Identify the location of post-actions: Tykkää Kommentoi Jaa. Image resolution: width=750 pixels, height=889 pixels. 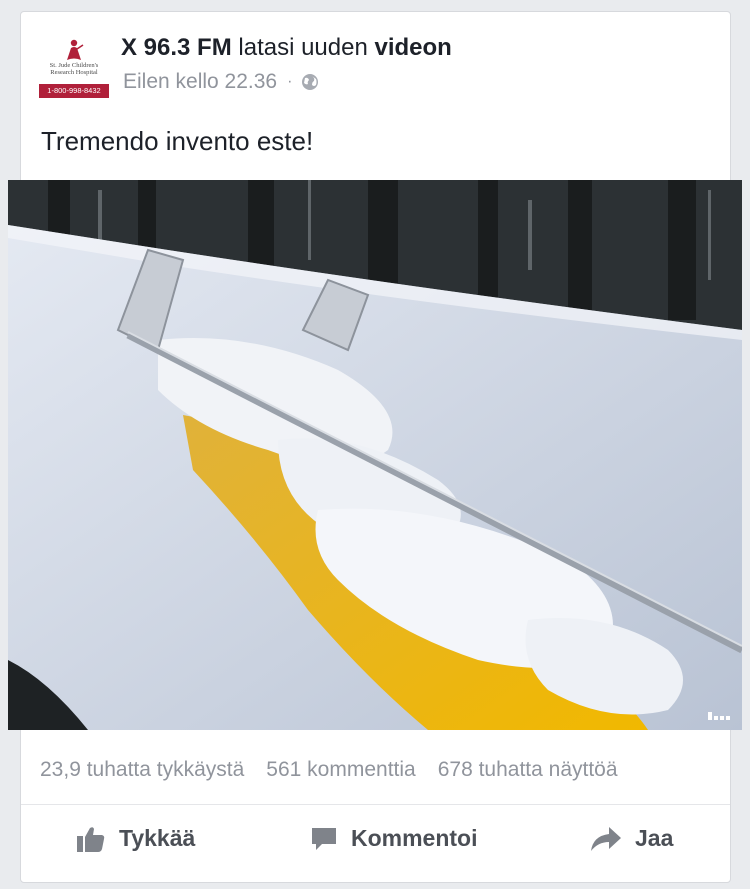
(375, 844).